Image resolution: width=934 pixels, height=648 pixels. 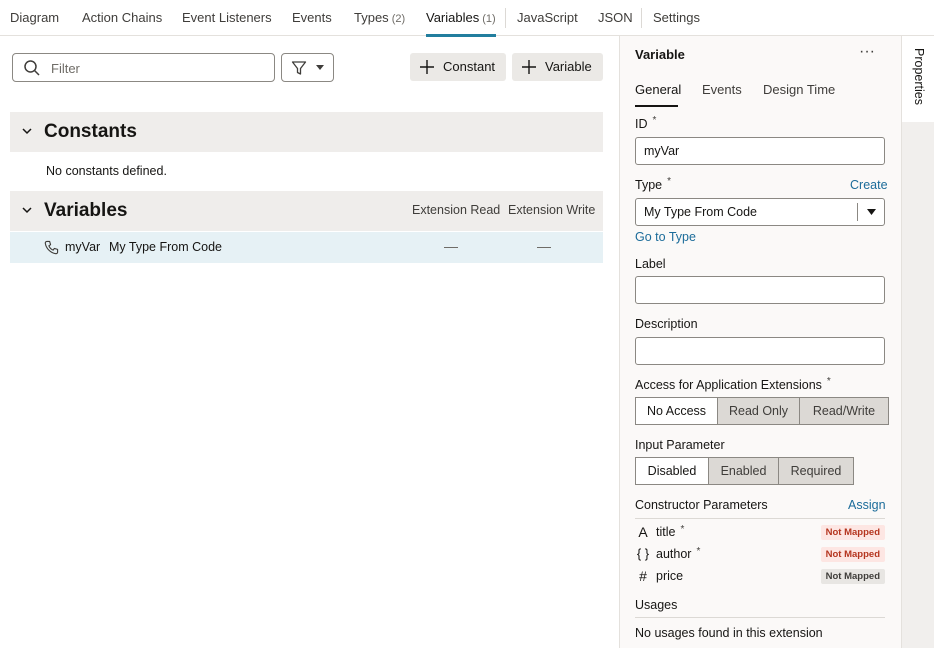 I want to click on section-title: Variables, so click(x=86, y=210).